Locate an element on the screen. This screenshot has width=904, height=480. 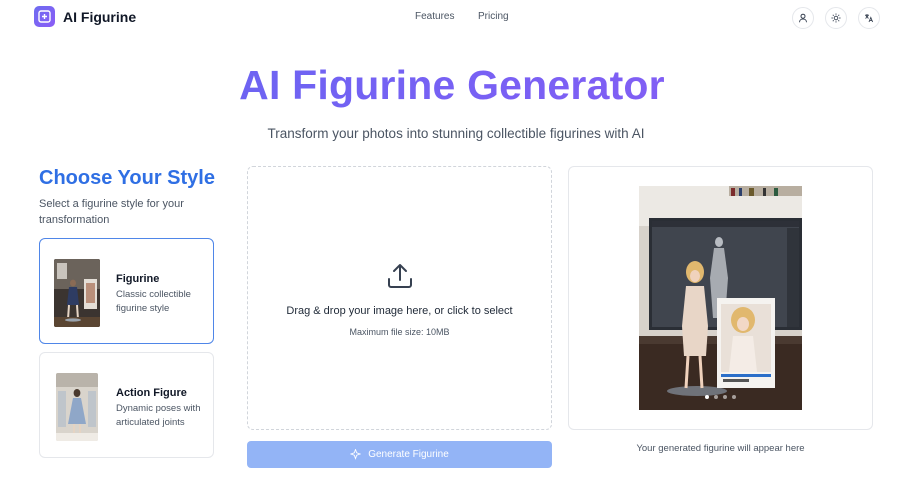
generate-button-label: Generate Figurine is located at coordinates (408, 454).